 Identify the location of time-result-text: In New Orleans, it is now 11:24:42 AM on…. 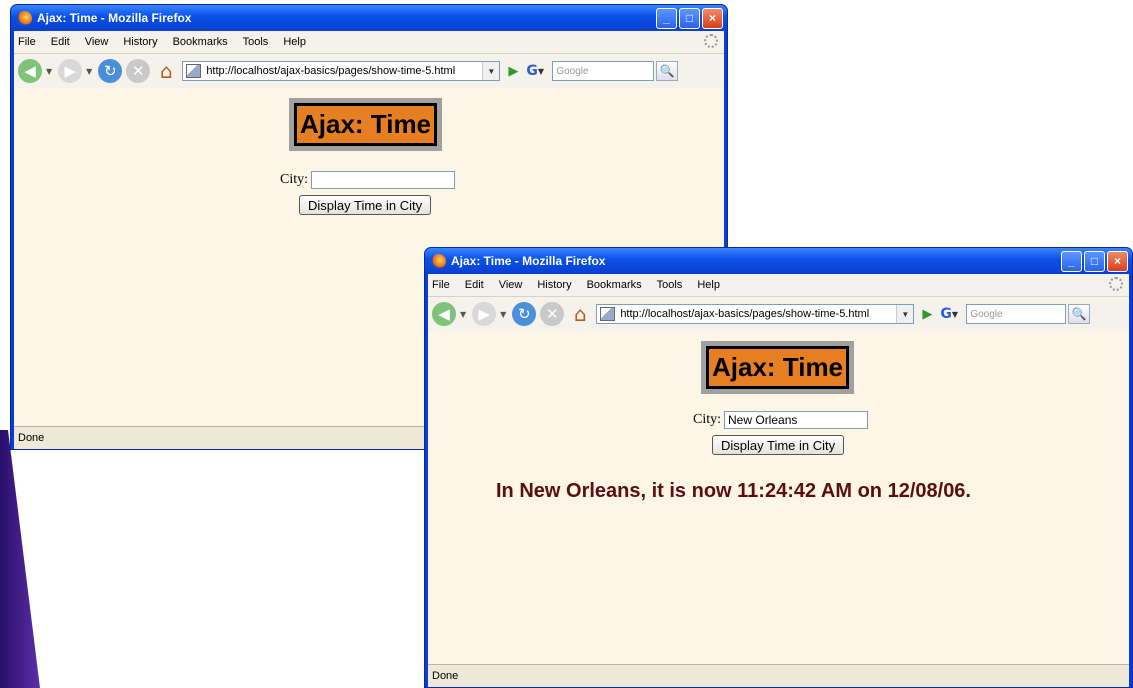
(733, 491).